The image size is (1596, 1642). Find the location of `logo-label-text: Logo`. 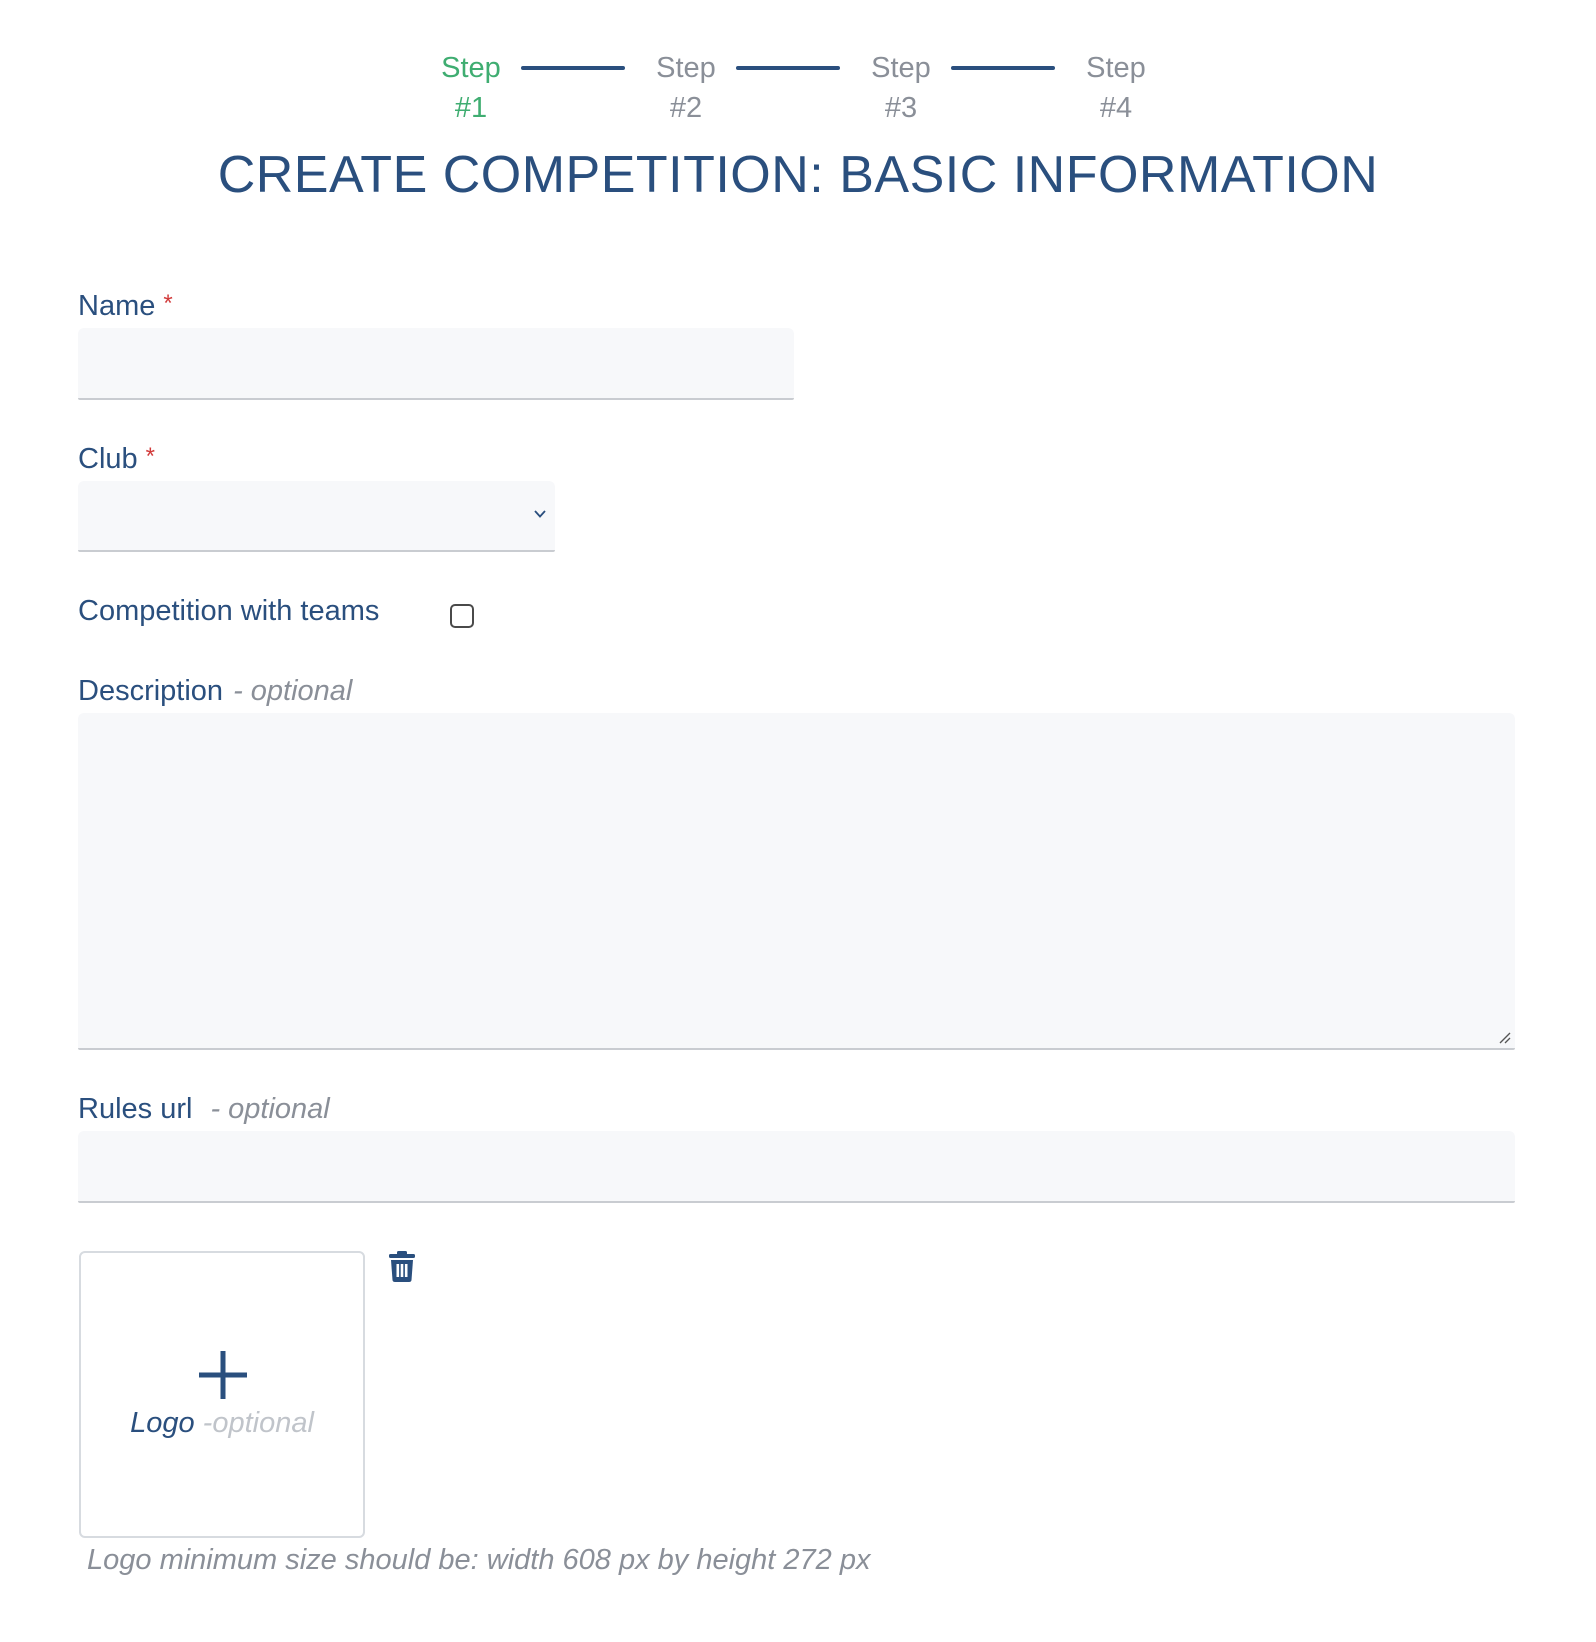

logo-label-text: Logo is located at coordinates (162, 1423).